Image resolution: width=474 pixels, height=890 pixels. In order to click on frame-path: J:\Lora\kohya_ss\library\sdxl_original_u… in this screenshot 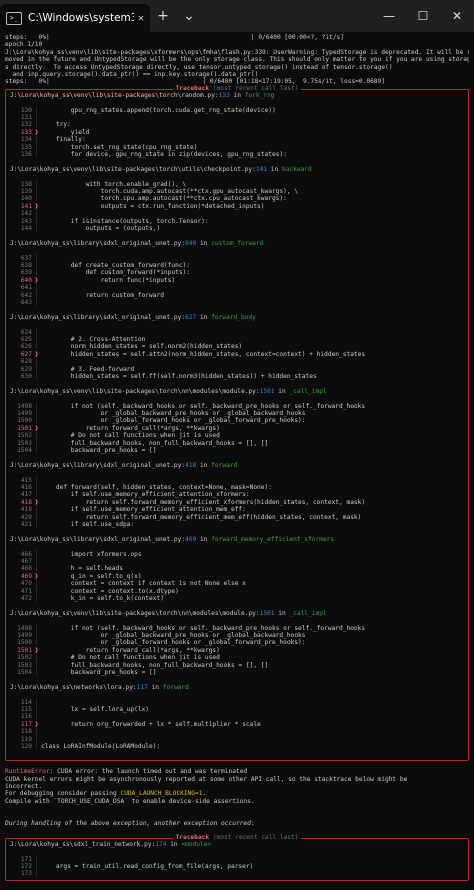, I will do `click(98, 317)`.